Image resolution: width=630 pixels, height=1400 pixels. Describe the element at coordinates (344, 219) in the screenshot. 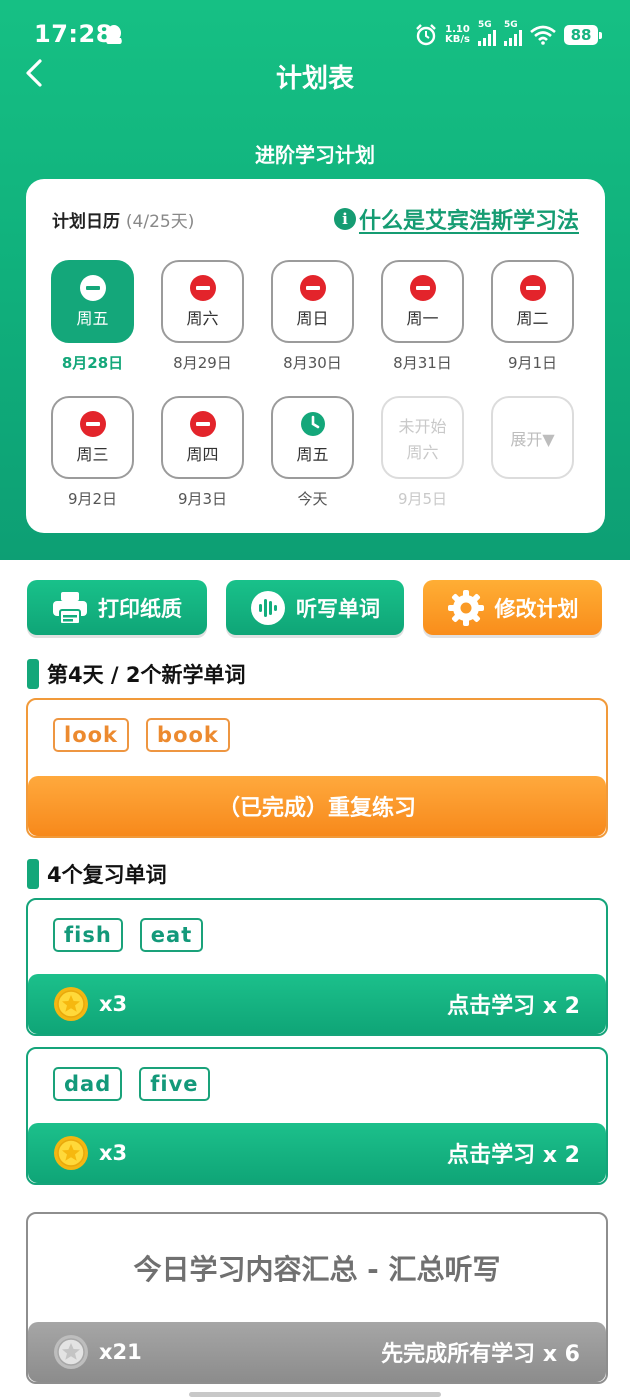

I see `info-icon: i` at that location.